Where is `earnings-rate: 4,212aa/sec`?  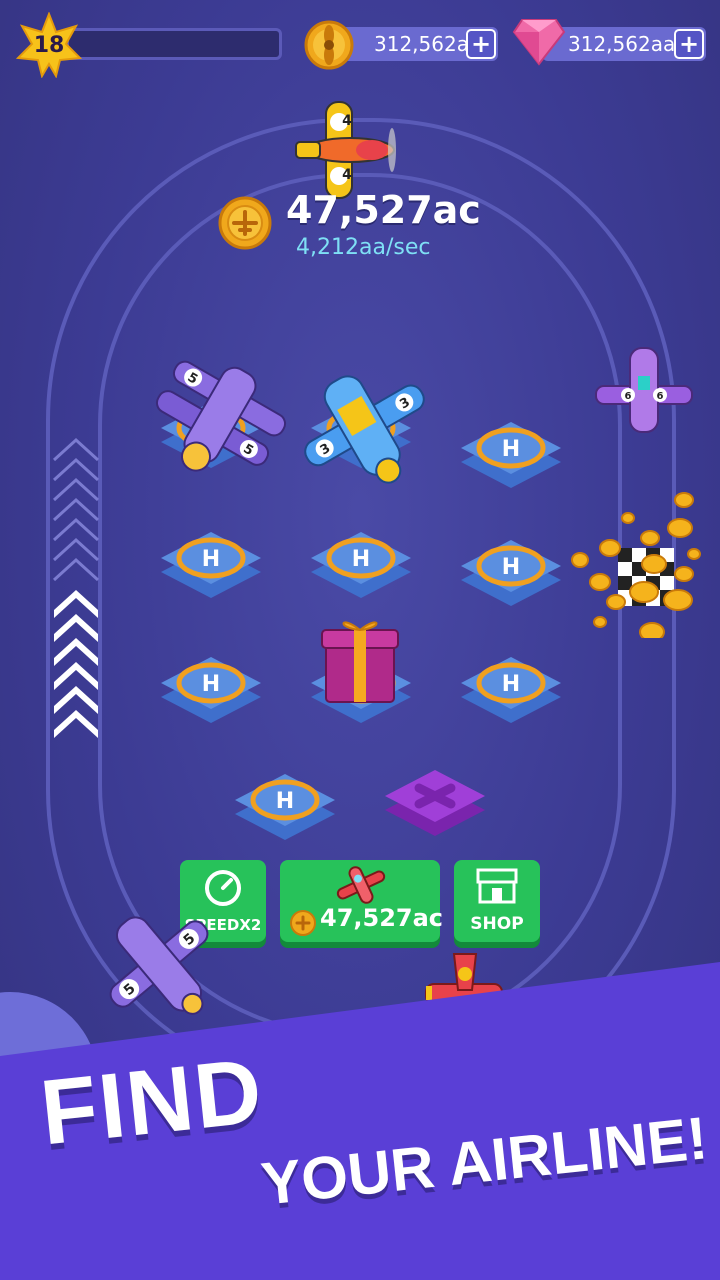
earnings-rate: 4,212aa/sec is located at coordinates (363, 247).